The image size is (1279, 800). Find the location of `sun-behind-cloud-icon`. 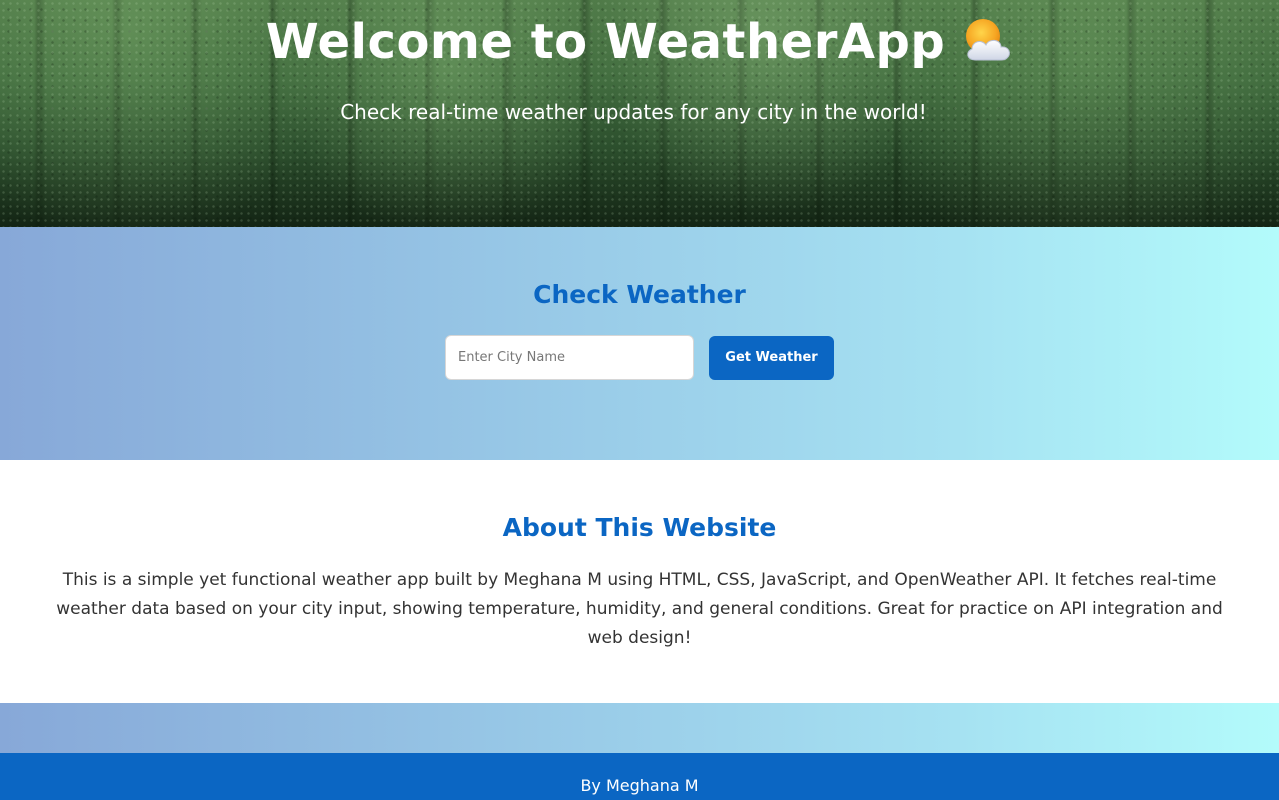

sun-behind-cloud-icon is located at coordinates (987, 40).